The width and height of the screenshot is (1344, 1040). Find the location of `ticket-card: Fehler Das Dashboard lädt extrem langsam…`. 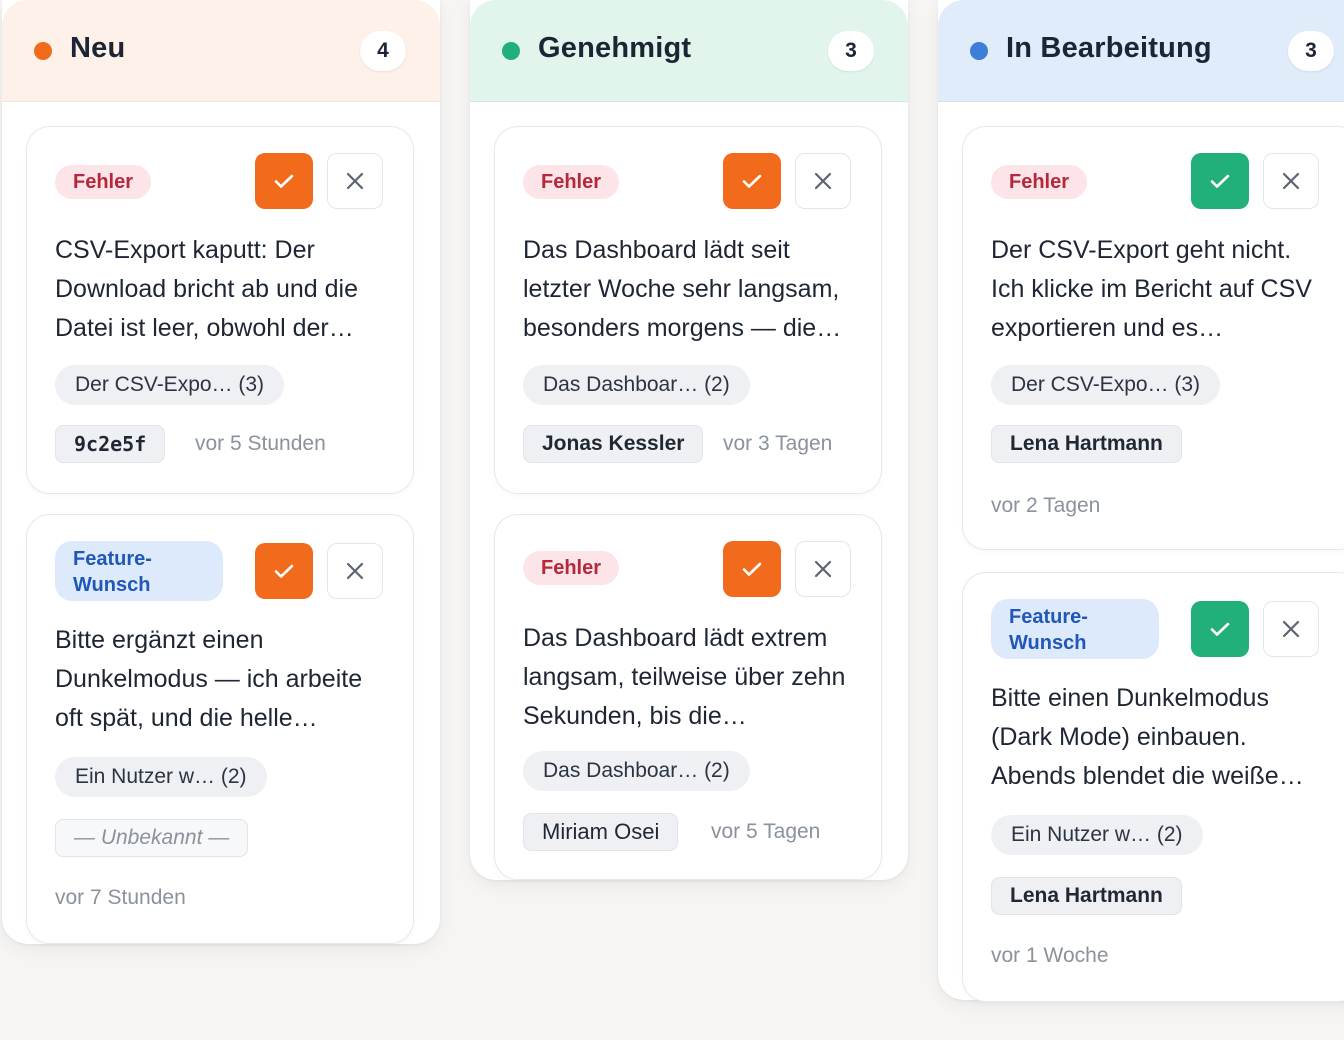

ticket-card: Fehler Das Dashboard lädt extrem langsam… is located at coordinates (688, 697).